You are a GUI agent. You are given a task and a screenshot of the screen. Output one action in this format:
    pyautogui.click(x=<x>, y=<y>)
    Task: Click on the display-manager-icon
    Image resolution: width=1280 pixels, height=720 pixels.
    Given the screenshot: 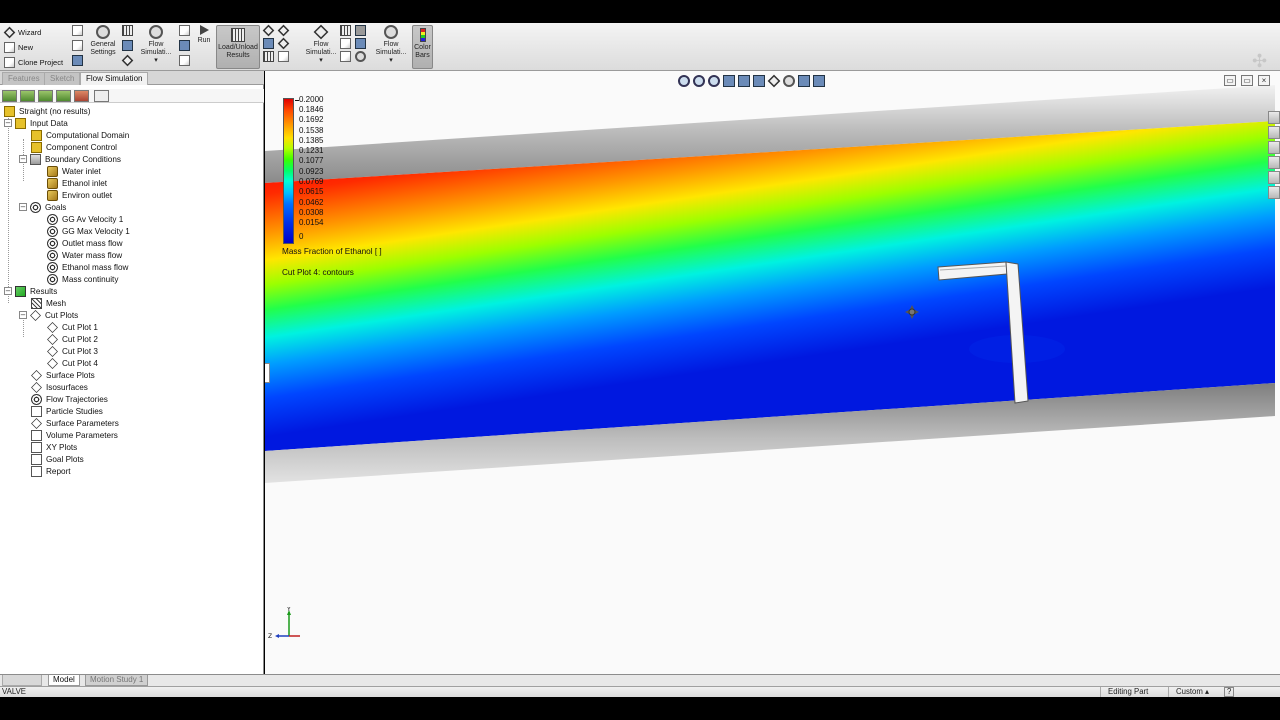 What is the action you would take?
    pyautogui.click(x=81, y=96)
    